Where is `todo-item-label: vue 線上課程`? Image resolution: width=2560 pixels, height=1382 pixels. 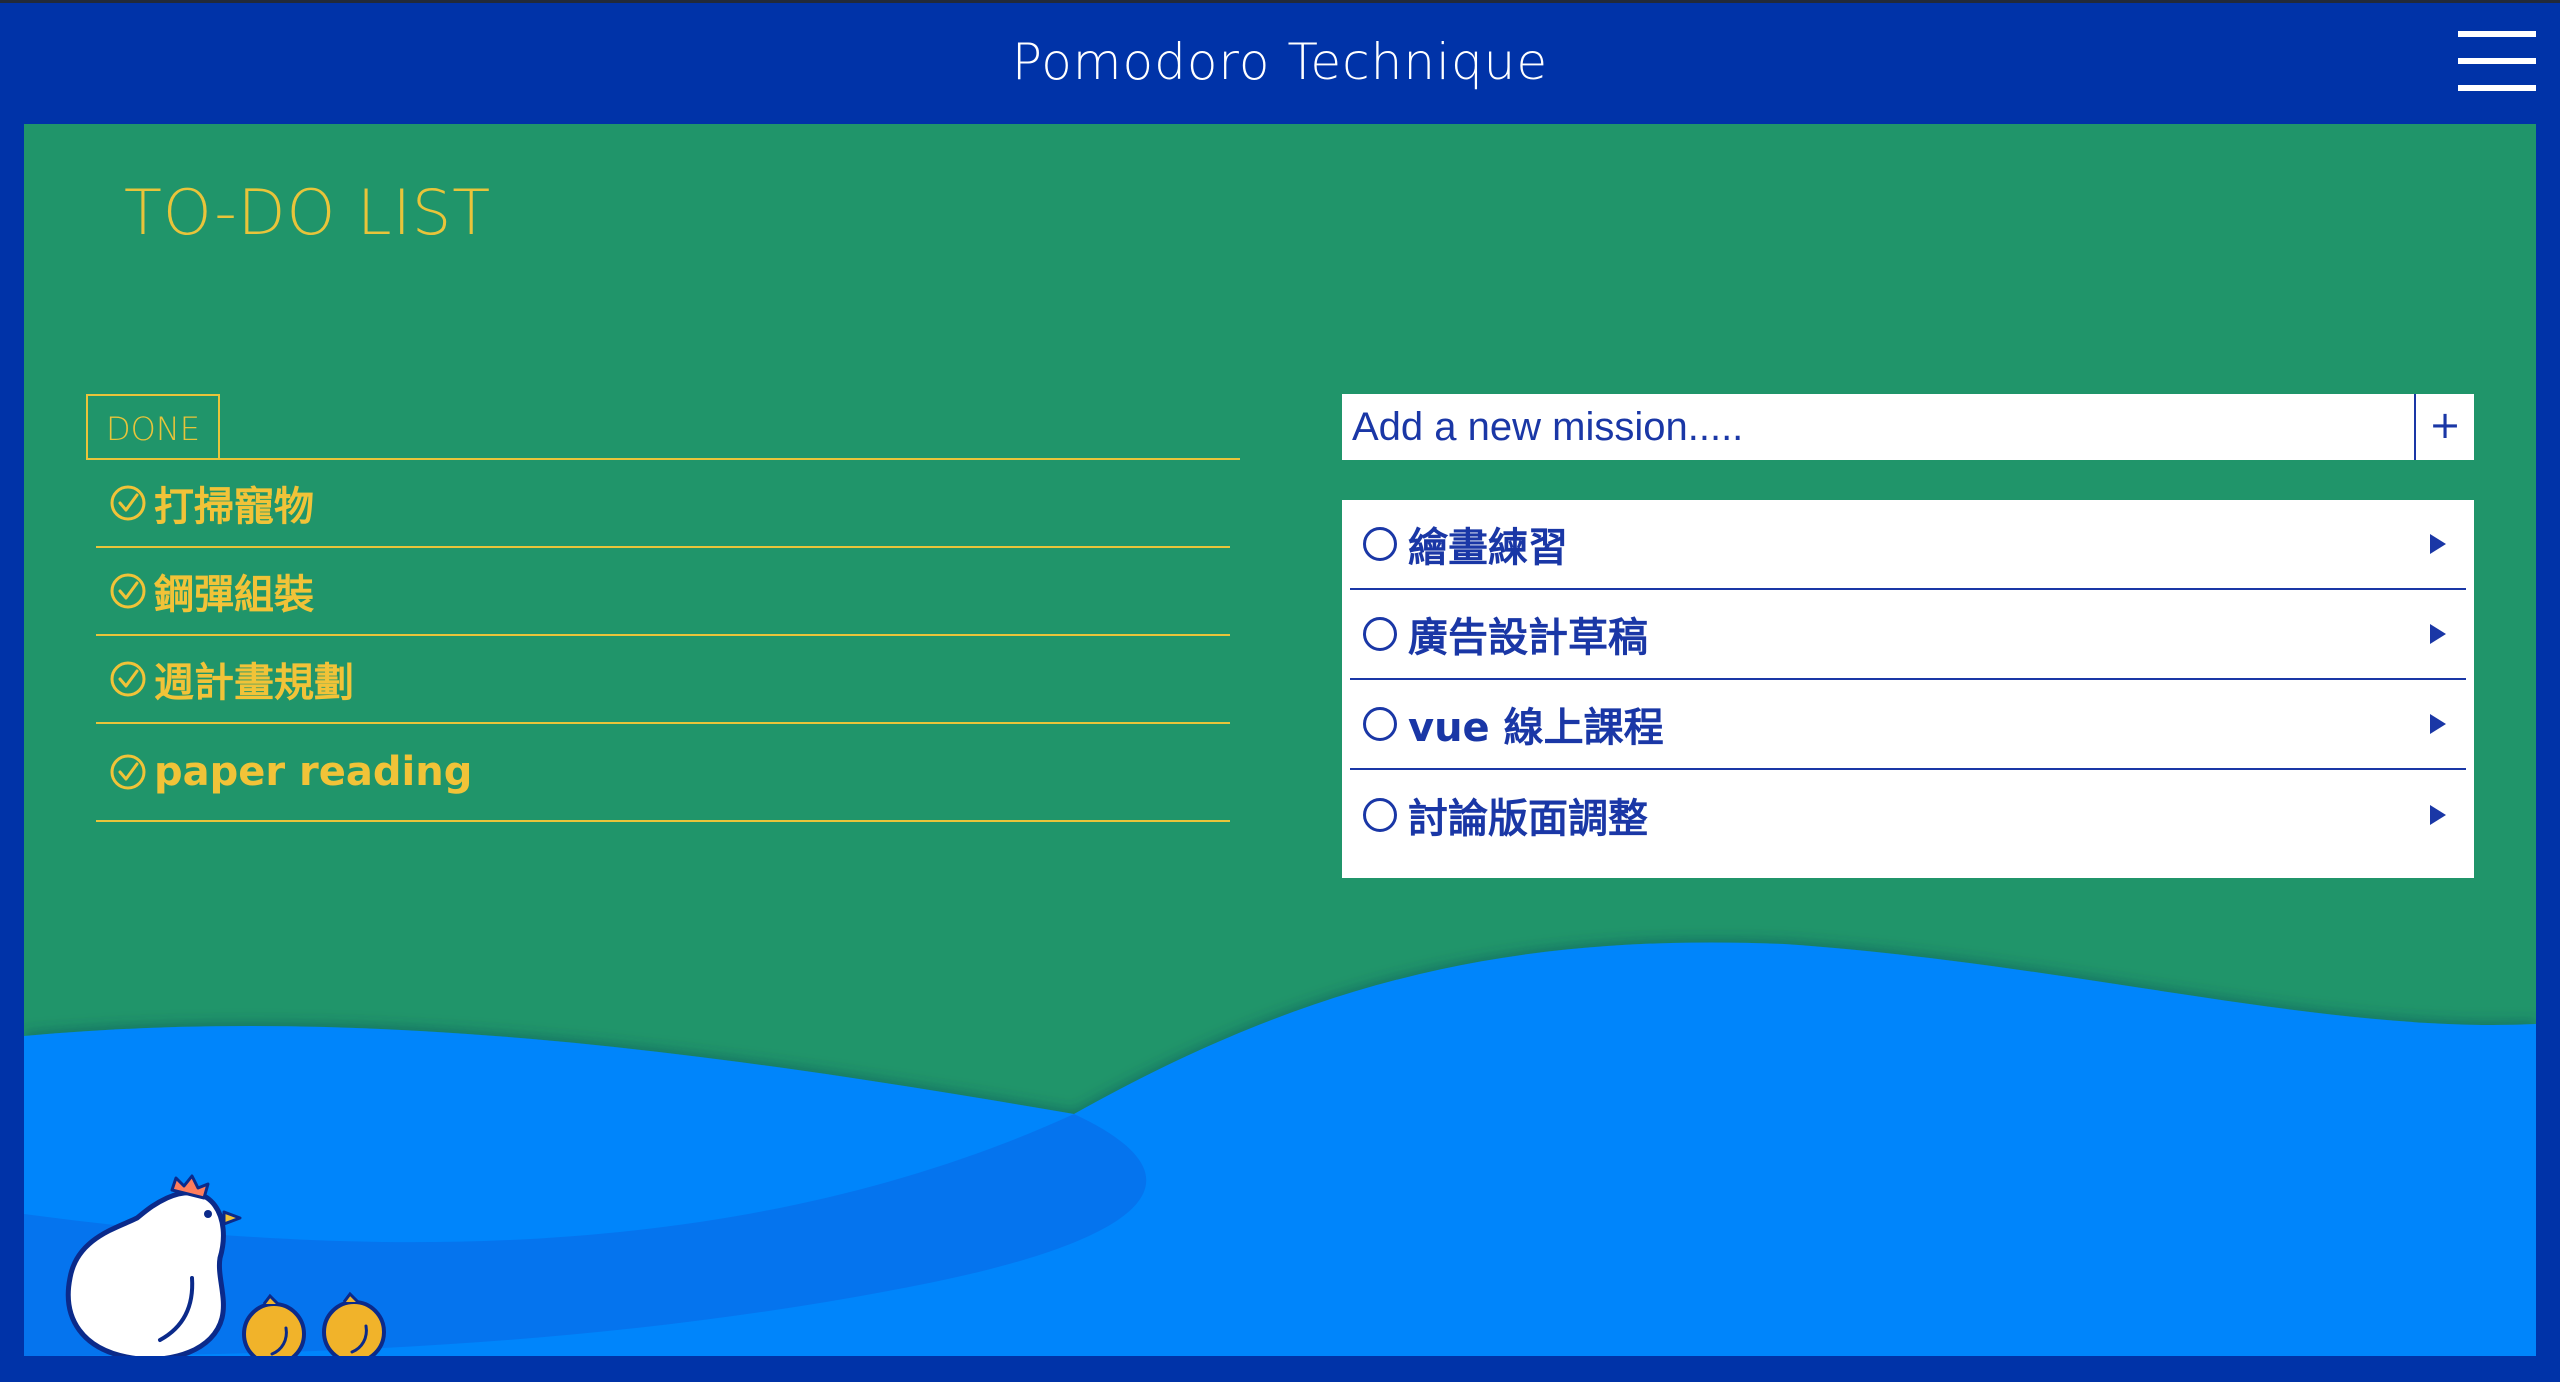
todo-item-label: vue 線上課程 is located at coordinates (1536, 728).